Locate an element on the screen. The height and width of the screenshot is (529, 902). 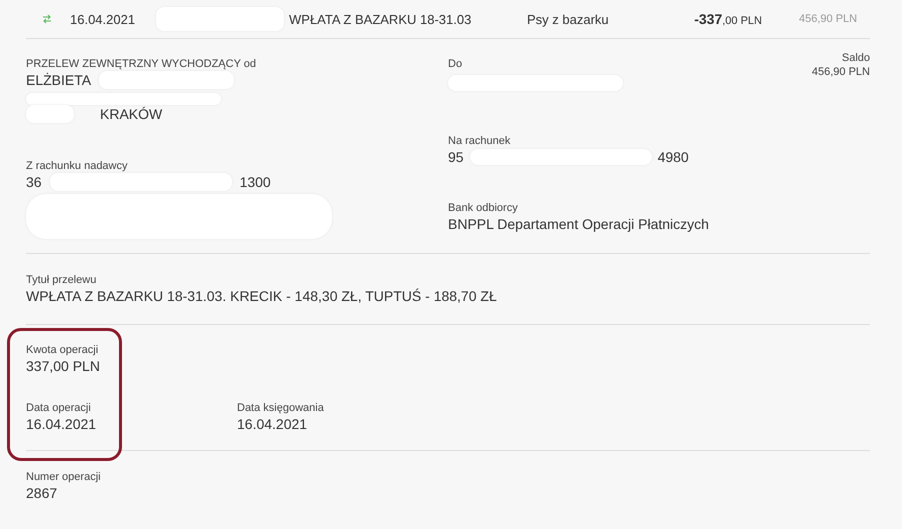
field-label: Na rachunek is located at coordinates (479, 141).